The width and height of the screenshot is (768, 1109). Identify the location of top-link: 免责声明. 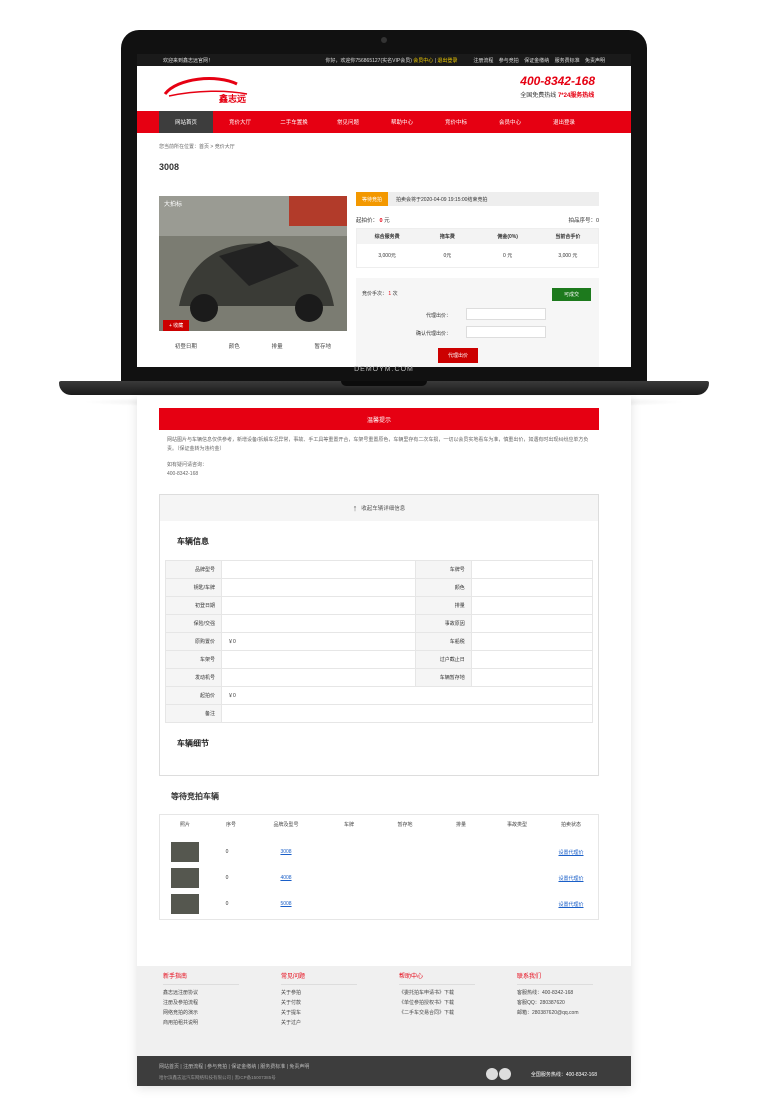
(595, 61).